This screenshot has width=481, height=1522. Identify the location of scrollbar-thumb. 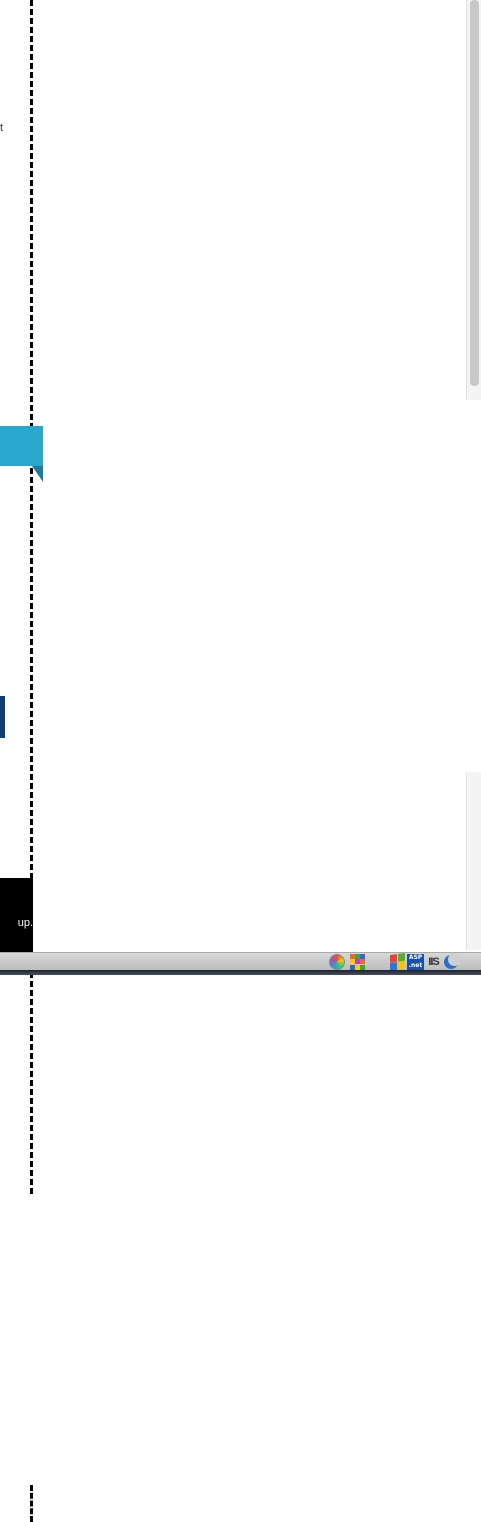
(474, 193).